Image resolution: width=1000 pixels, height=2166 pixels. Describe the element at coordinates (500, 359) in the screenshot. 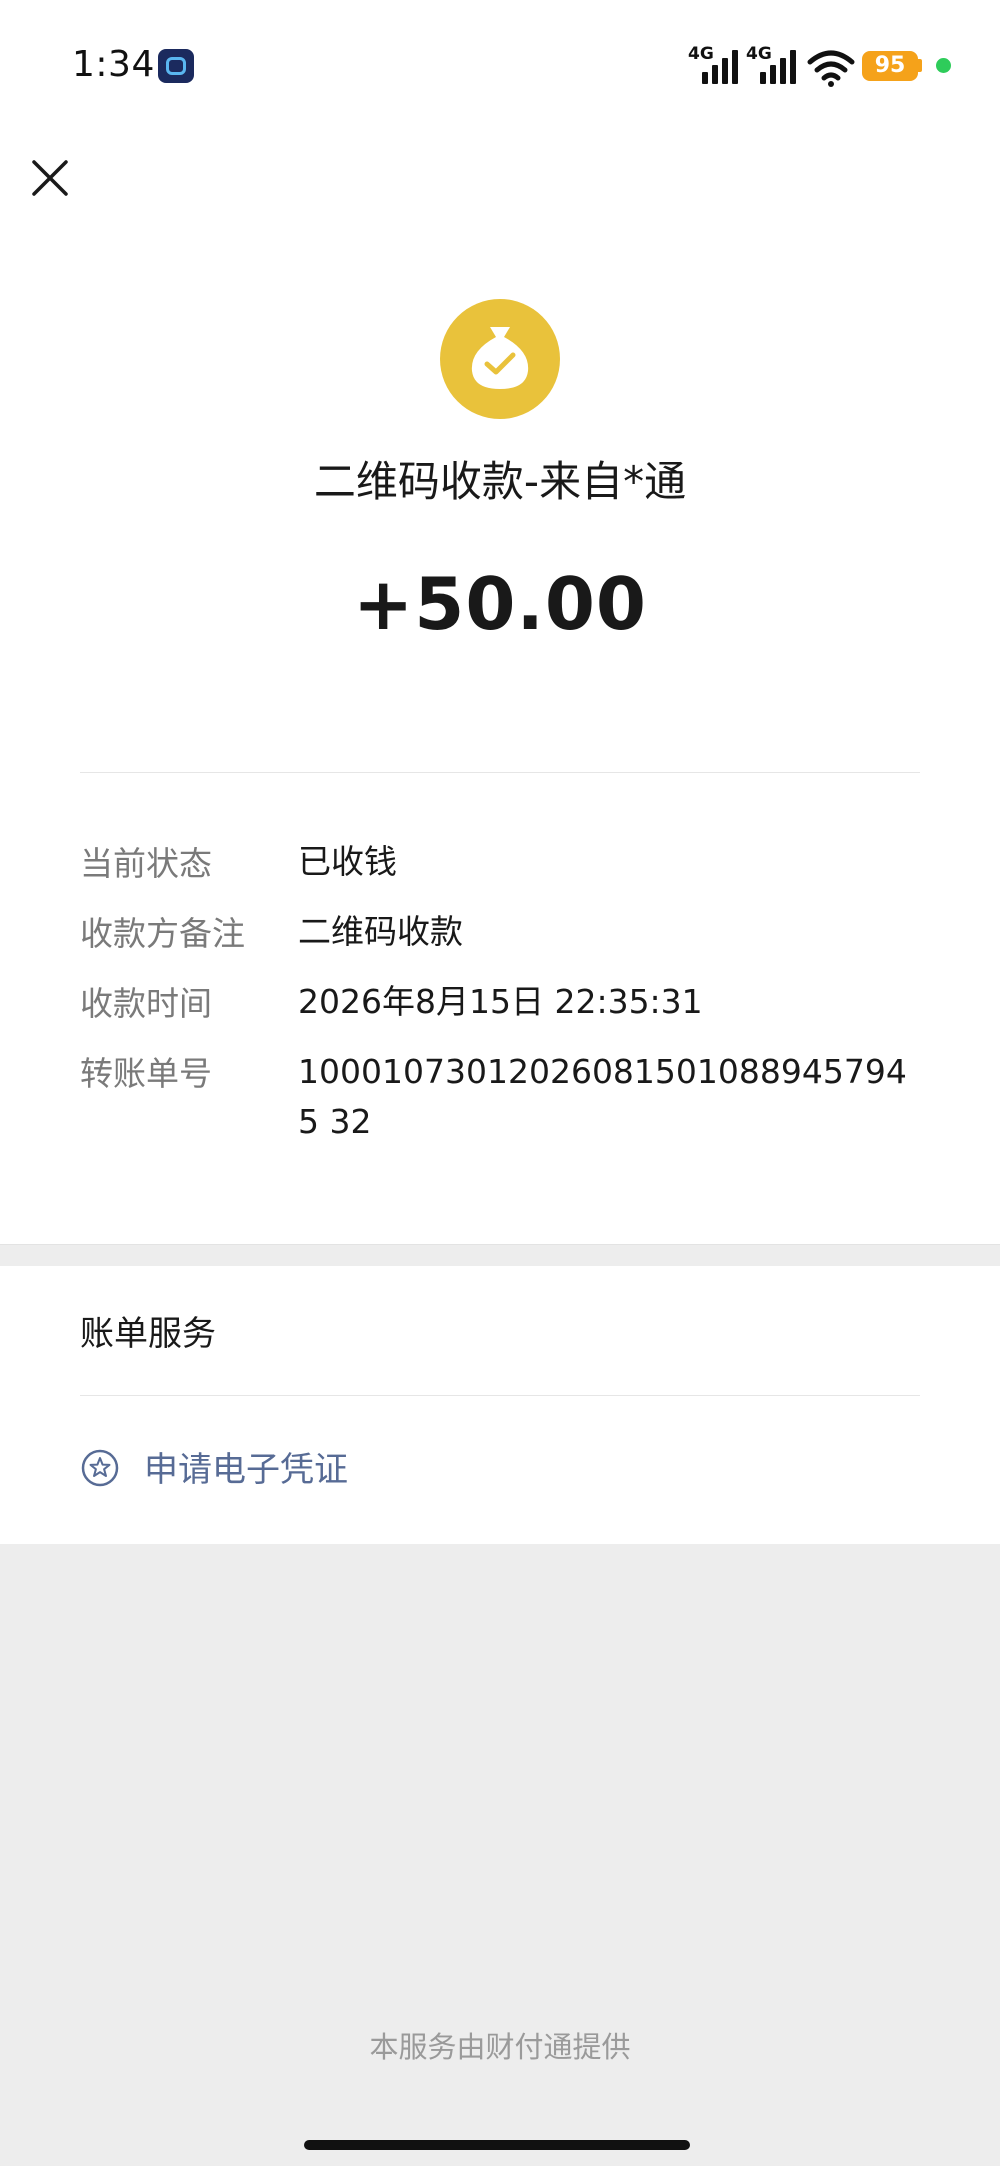

I see `money-bag-check-icon` at that location.